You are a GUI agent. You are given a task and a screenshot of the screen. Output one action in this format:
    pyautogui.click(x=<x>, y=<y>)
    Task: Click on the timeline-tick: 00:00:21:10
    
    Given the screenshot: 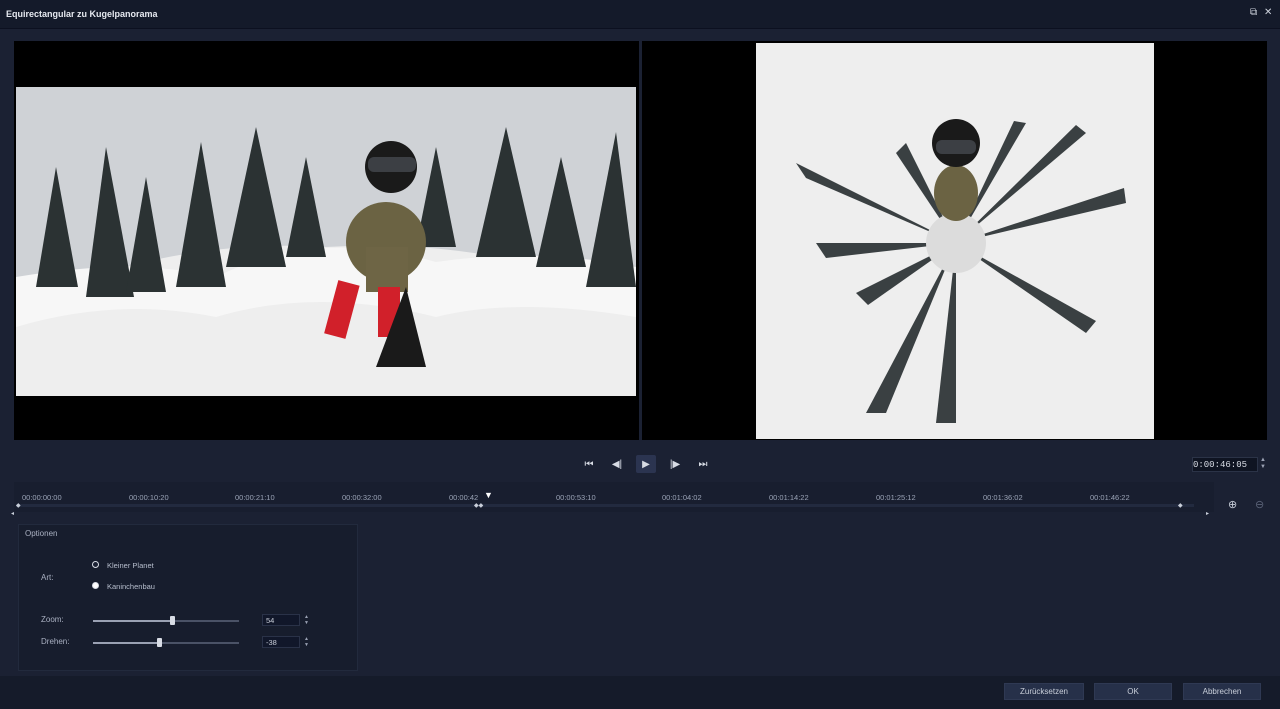 What is the action you would take?
    pyautogui.click(x=255, y=497)
    